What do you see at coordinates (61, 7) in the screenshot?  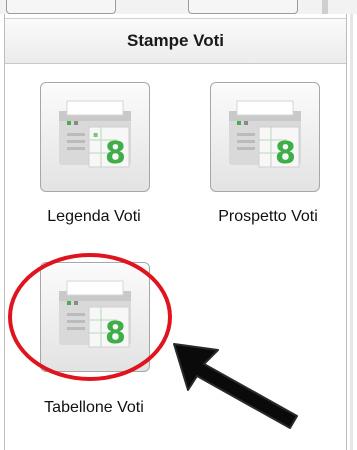 I see `top-tab-left` at bounding box center [61, 7].